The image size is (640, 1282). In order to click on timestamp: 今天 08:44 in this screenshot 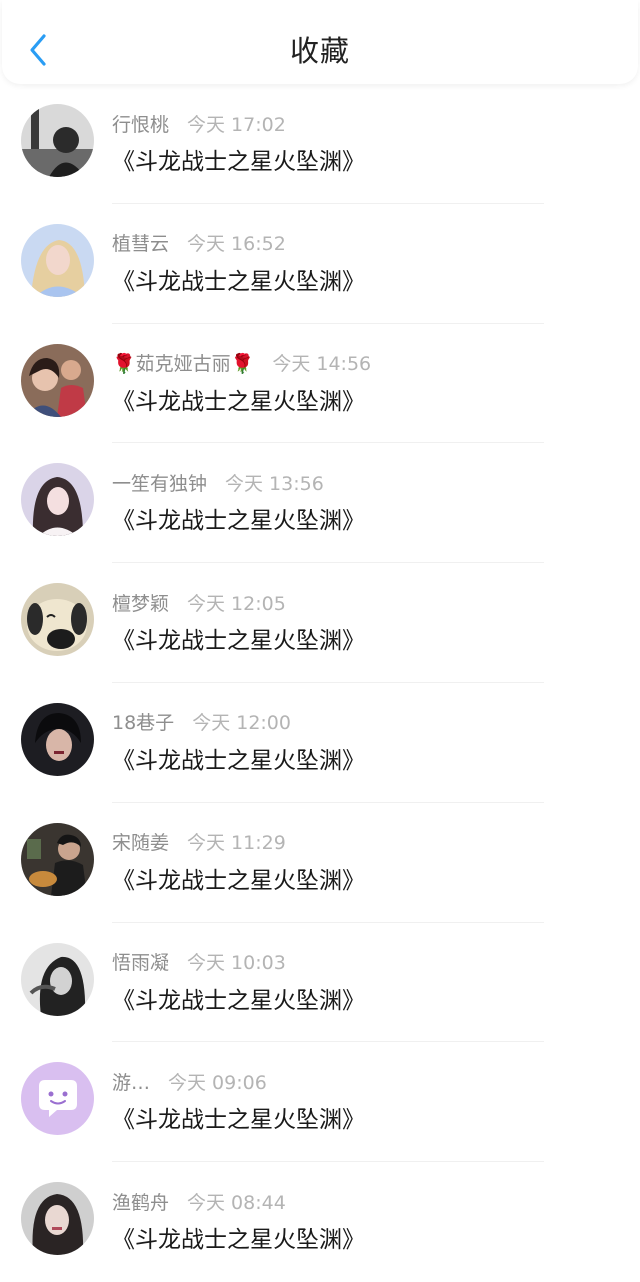, I will do `click(236, 1202)`.